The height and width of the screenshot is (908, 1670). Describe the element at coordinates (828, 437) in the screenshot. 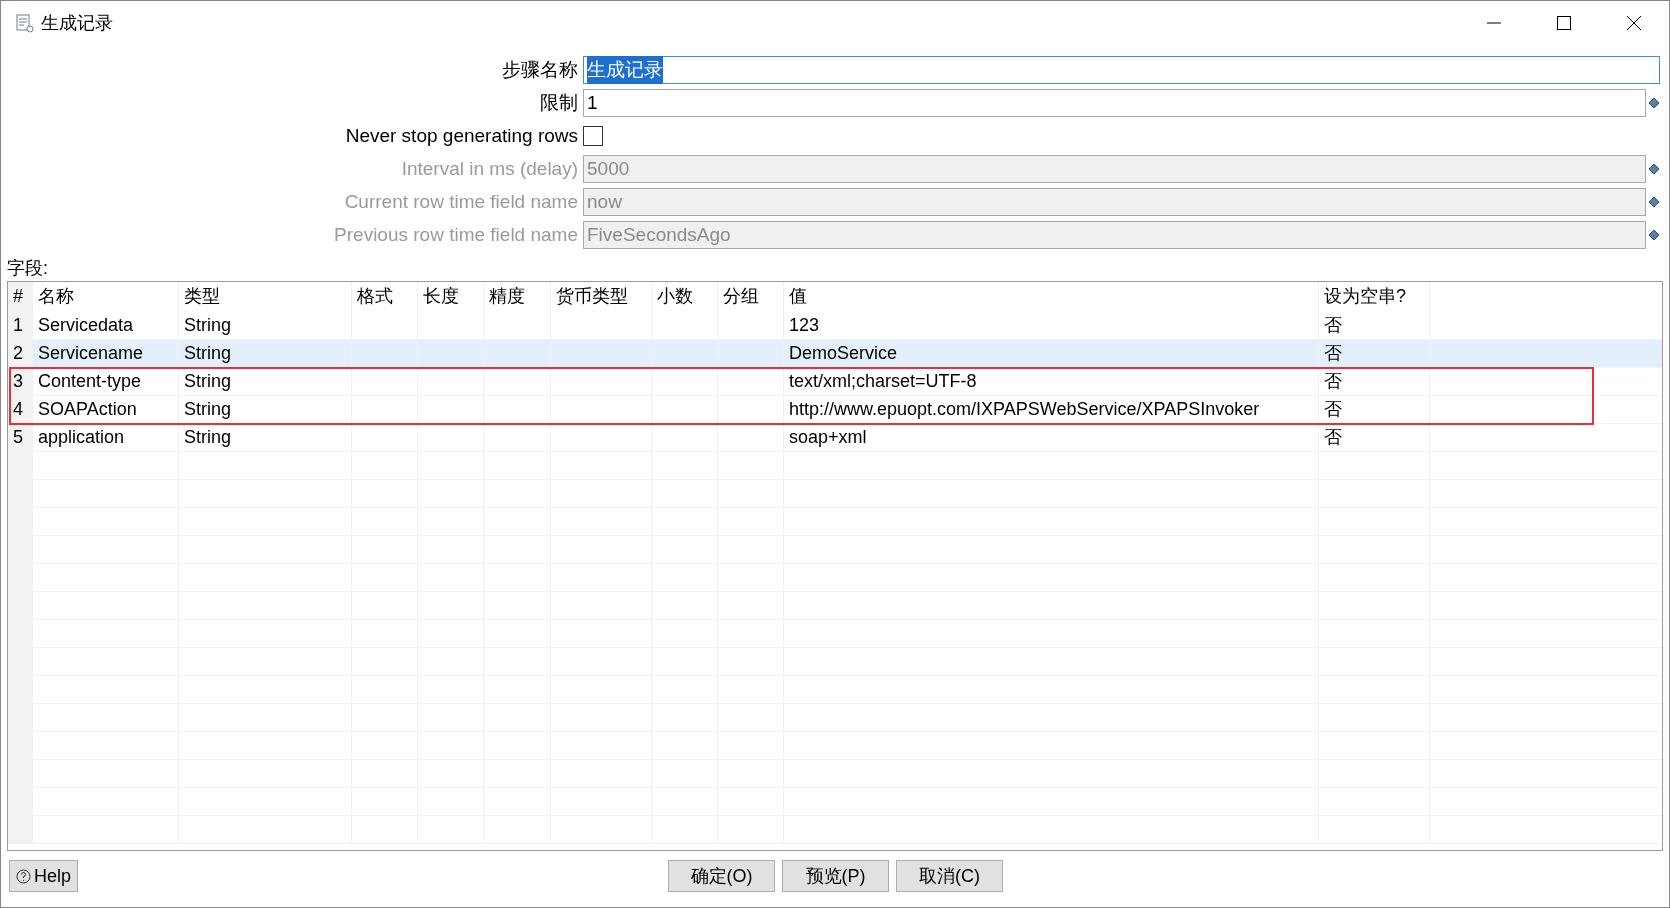

I see `table-cell-text: soap+xml` at that location.